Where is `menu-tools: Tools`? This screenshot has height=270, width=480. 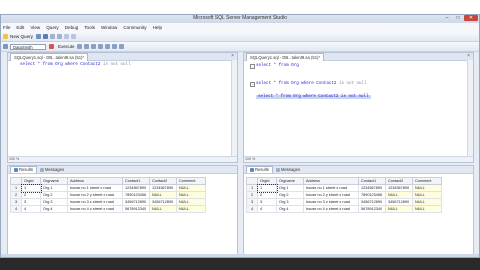 menu-tools: Tools is located at coordinates (89, 27).